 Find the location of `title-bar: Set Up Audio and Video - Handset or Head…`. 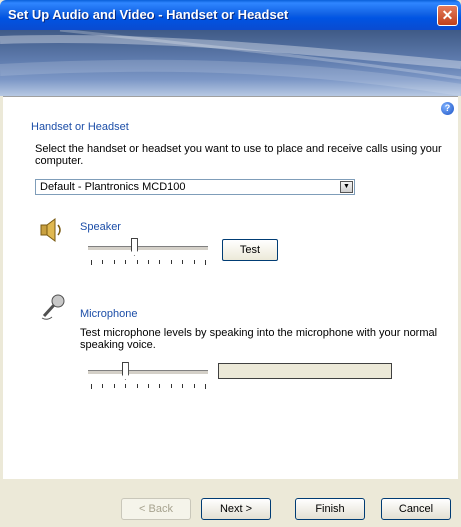

title-bar: Set Up Audio and Video - Handset or Head… is located at coordinates (230, 15).